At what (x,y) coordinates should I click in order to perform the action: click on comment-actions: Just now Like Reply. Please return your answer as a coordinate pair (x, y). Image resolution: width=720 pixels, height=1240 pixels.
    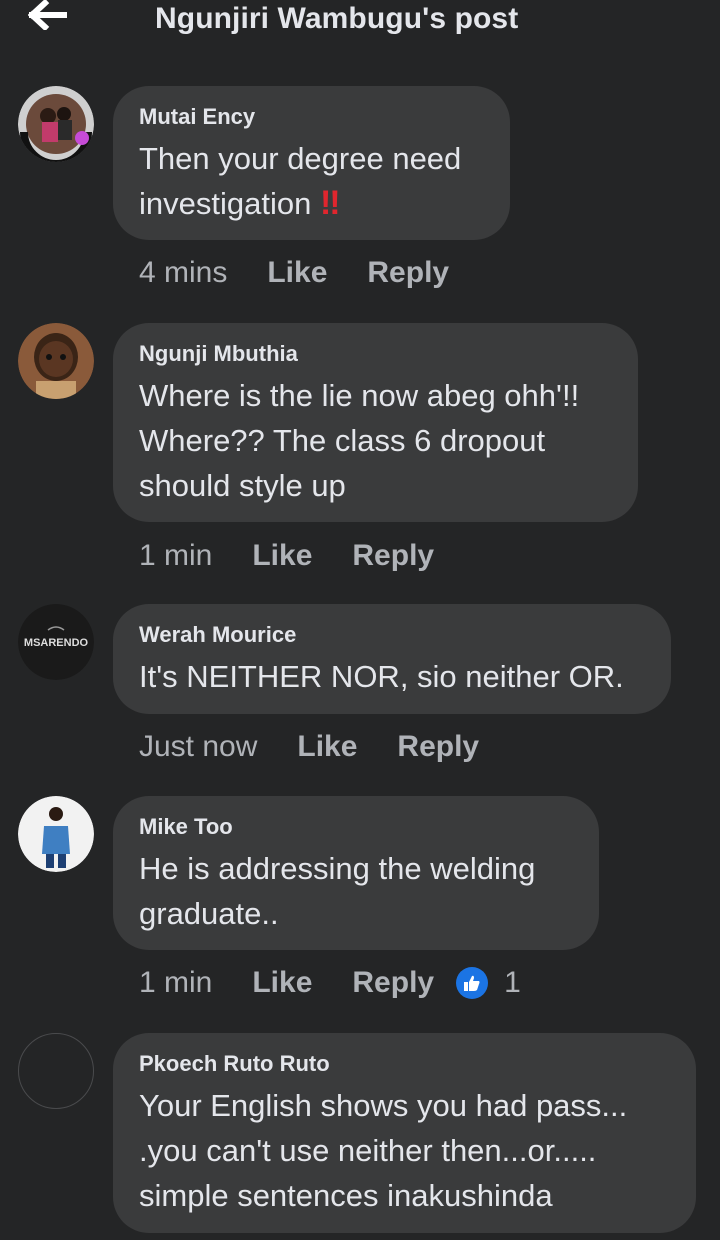
    Looking at the image, I should click on (329, 747).